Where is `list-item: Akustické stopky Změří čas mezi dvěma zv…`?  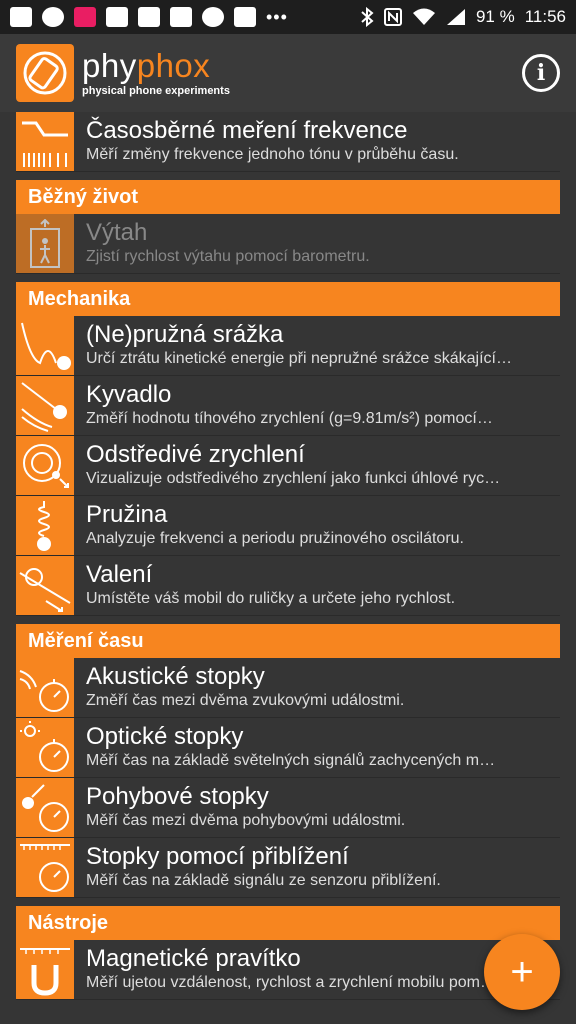
list-item: Akustické stopky Změří čas mezi dvěma zv… is located at coordinates (288, 688).